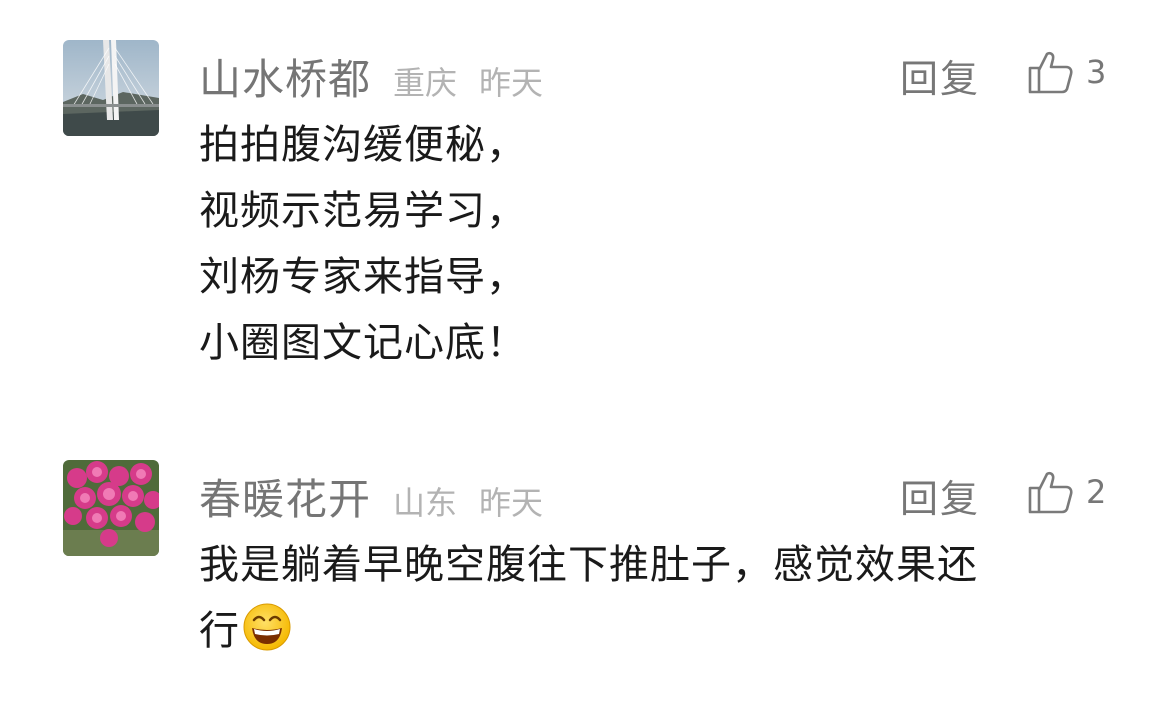 Image resolution: width=1170 pixels, height=710 pixels. Describe the element at coordinates (219, 631) in the screenshot. I see `comment-line-text: 行` at that location.